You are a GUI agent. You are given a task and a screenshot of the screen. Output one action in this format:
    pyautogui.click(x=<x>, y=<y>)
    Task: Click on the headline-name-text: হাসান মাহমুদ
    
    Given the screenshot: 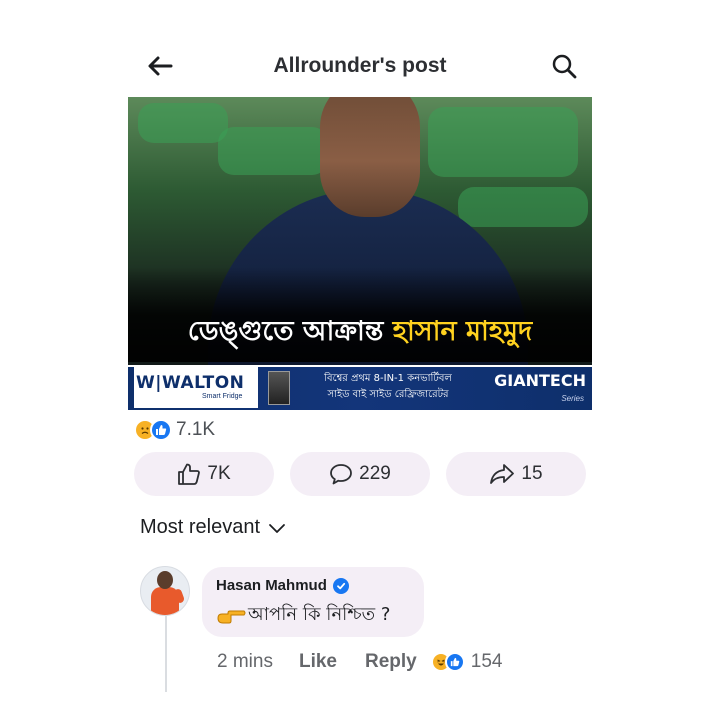 What is the action you would take?
    pyautogui.click(x=462, y=331)
    